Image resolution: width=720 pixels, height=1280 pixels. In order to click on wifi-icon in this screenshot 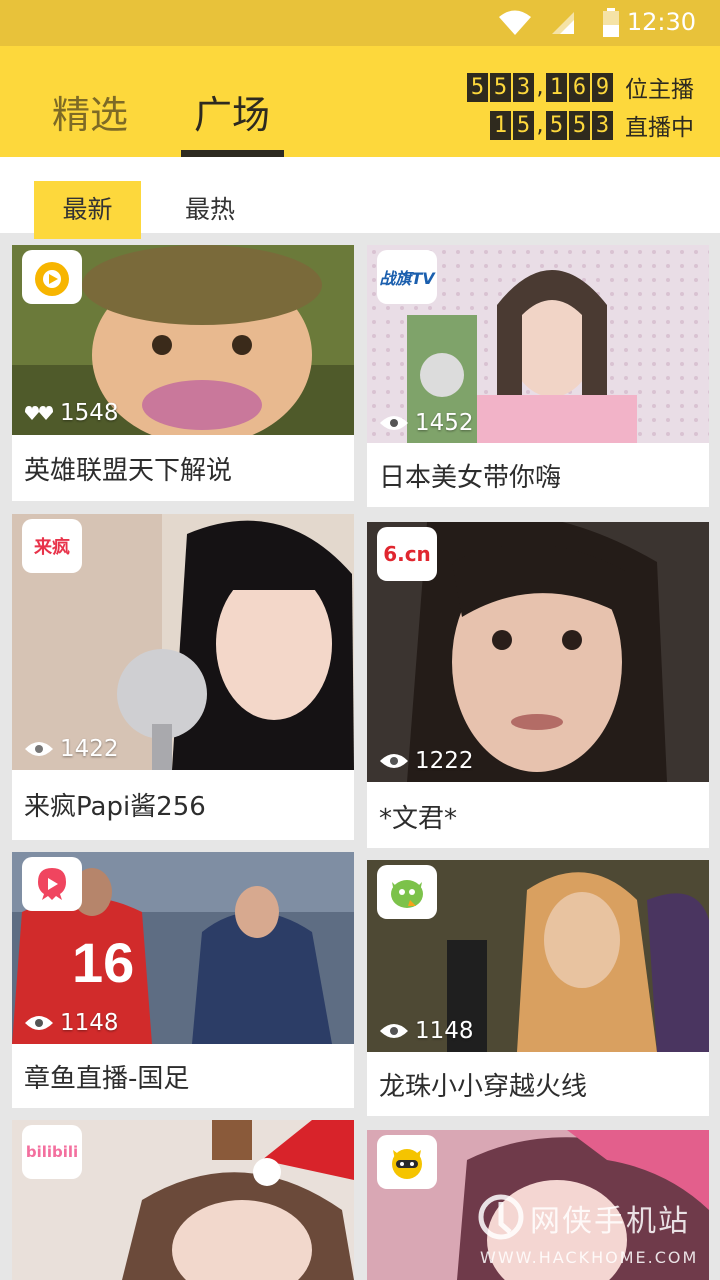, I will do `click(515, 22)`.